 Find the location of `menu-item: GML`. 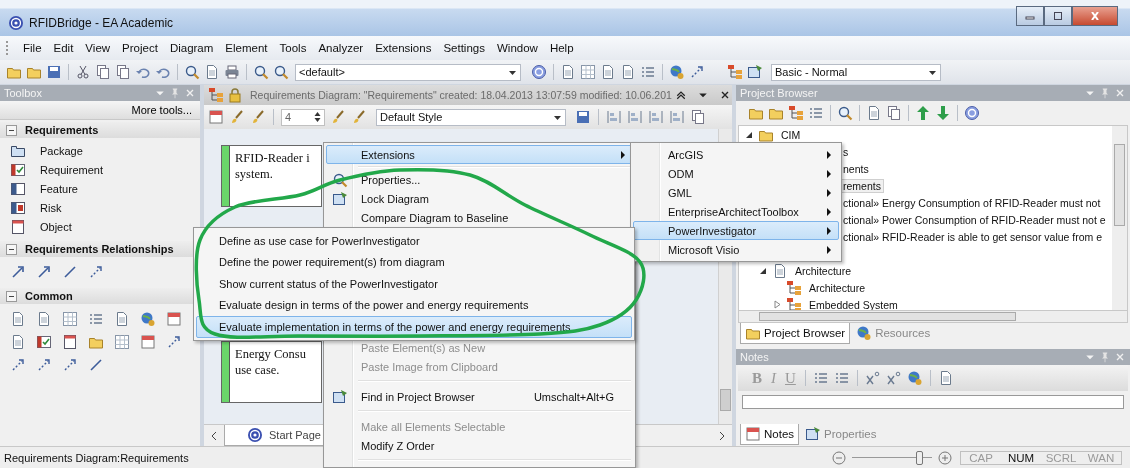

menu-item: GML is located at coordinates (736, 192).